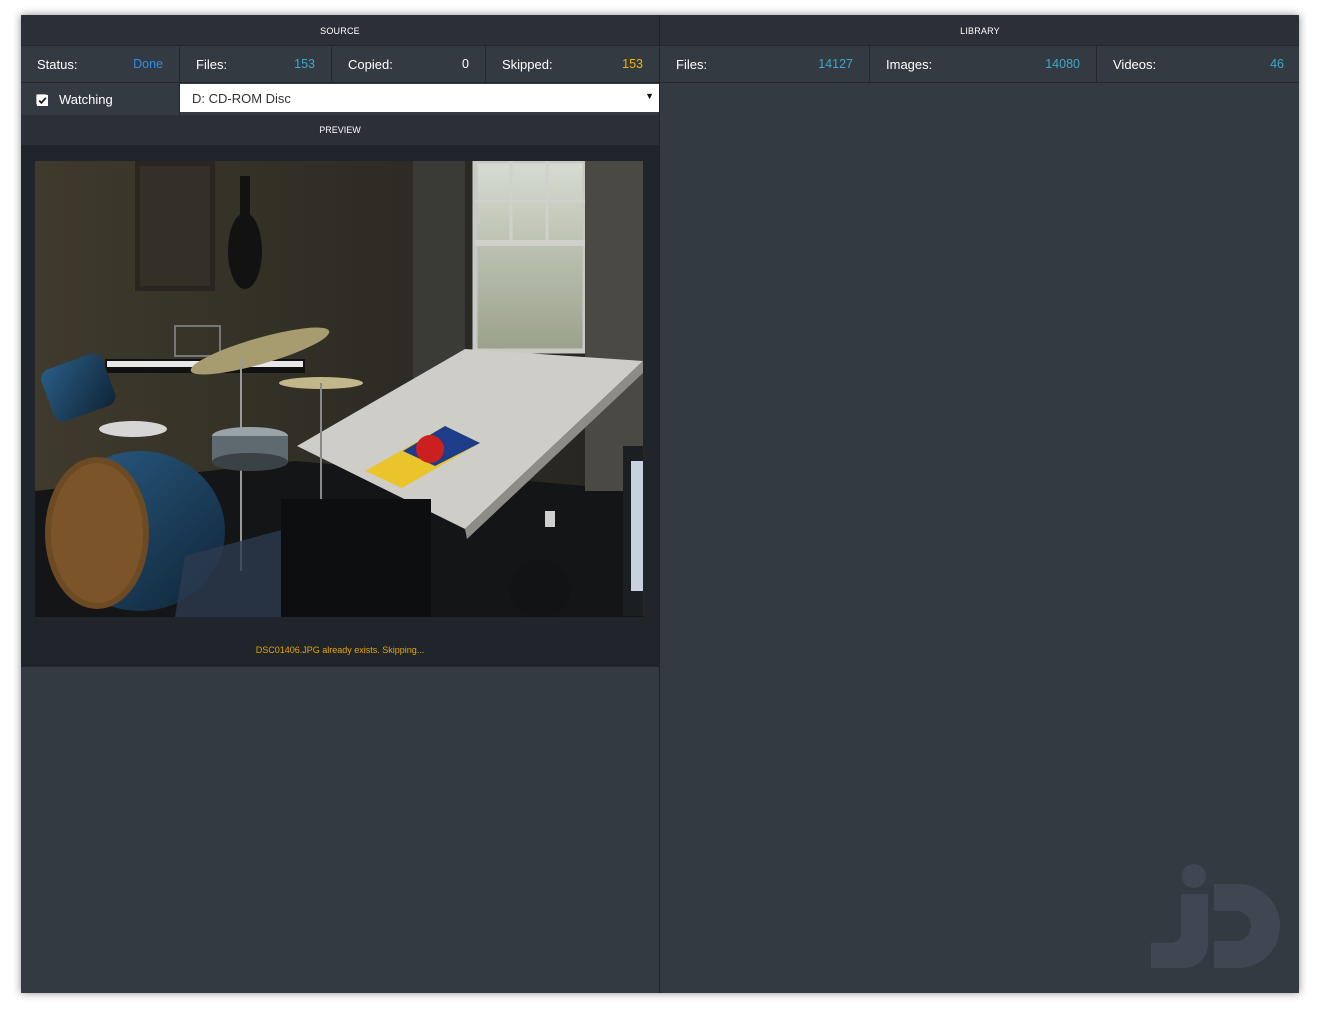 The height and width of the screenshot is (1019, 1317). What do you see at coordinates (212, 64) in the screenshot?
I see `stat-files-label: Files:` at bounding box center [212, 64].